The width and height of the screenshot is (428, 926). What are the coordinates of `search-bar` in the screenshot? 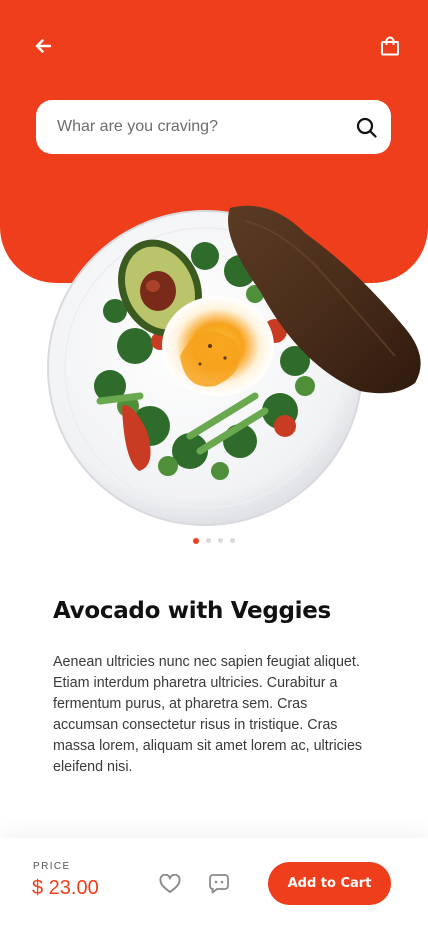 It's located at (213, 127).